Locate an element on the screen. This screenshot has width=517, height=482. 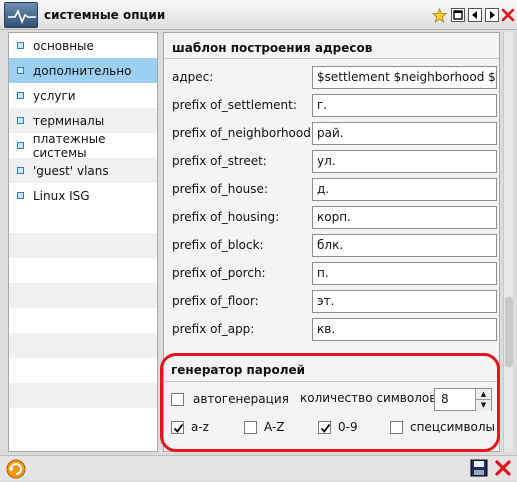
sidebar-item-payment-systems: платежные системы is located at coordinates (83, 145).